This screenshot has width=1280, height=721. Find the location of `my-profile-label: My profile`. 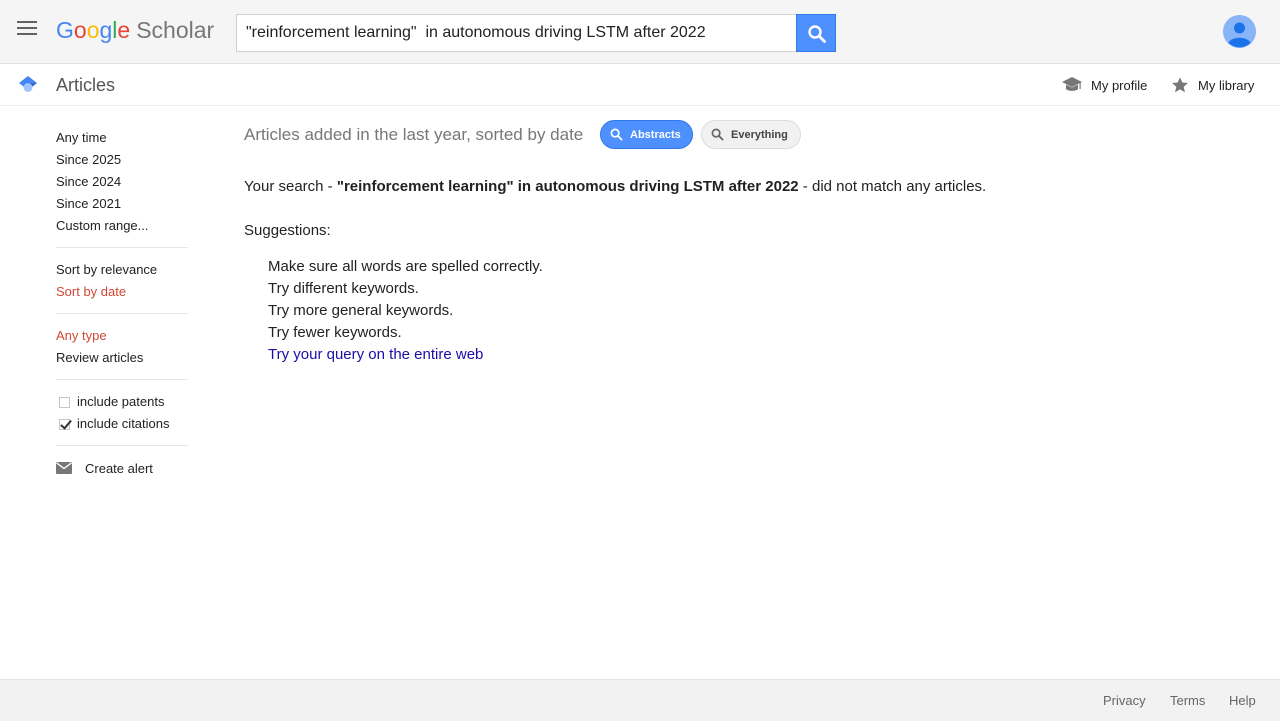

my-profile-label: My profile is located at coordinates (1119, 85).